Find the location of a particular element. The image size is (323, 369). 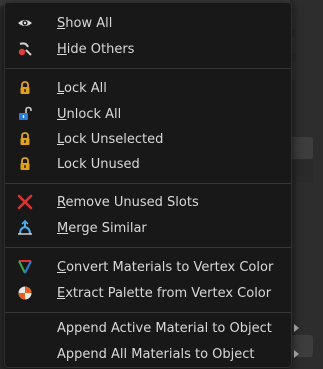

menu-item-lock-all: Lock All is located at coordinates (148, 88).